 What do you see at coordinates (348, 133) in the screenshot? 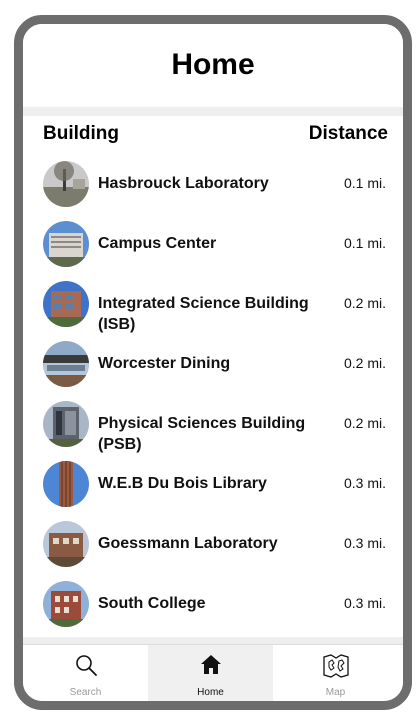
I see `distance-column-header: Distance` at bounding box center [348, 133].